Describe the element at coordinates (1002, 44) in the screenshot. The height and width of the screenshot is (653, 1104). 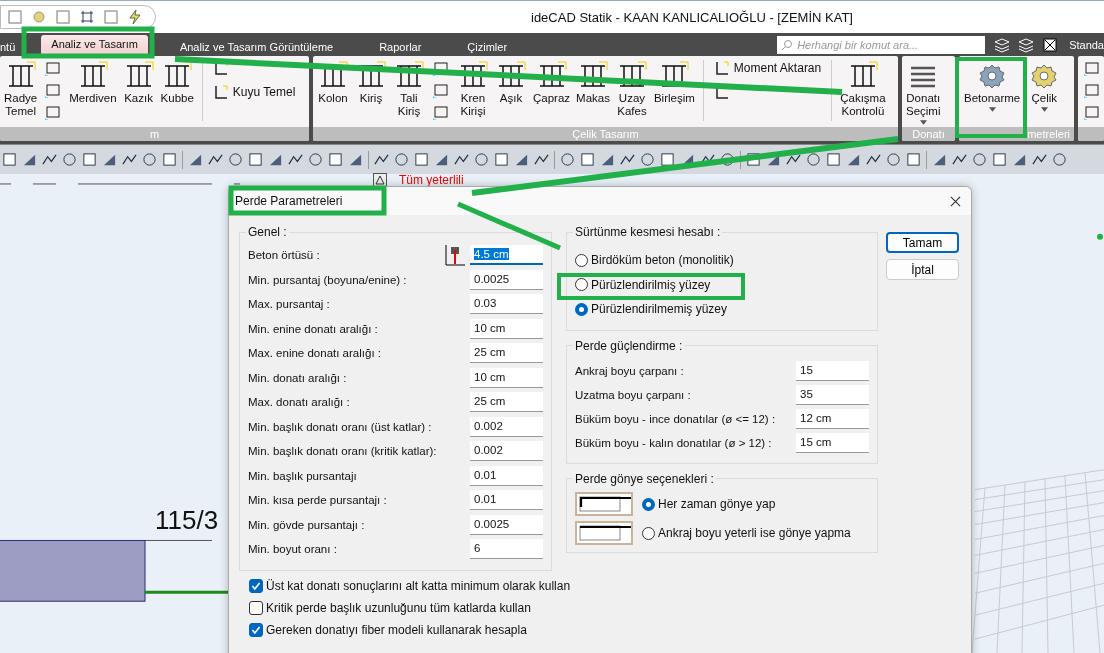
I see `layers-icon` at that location.